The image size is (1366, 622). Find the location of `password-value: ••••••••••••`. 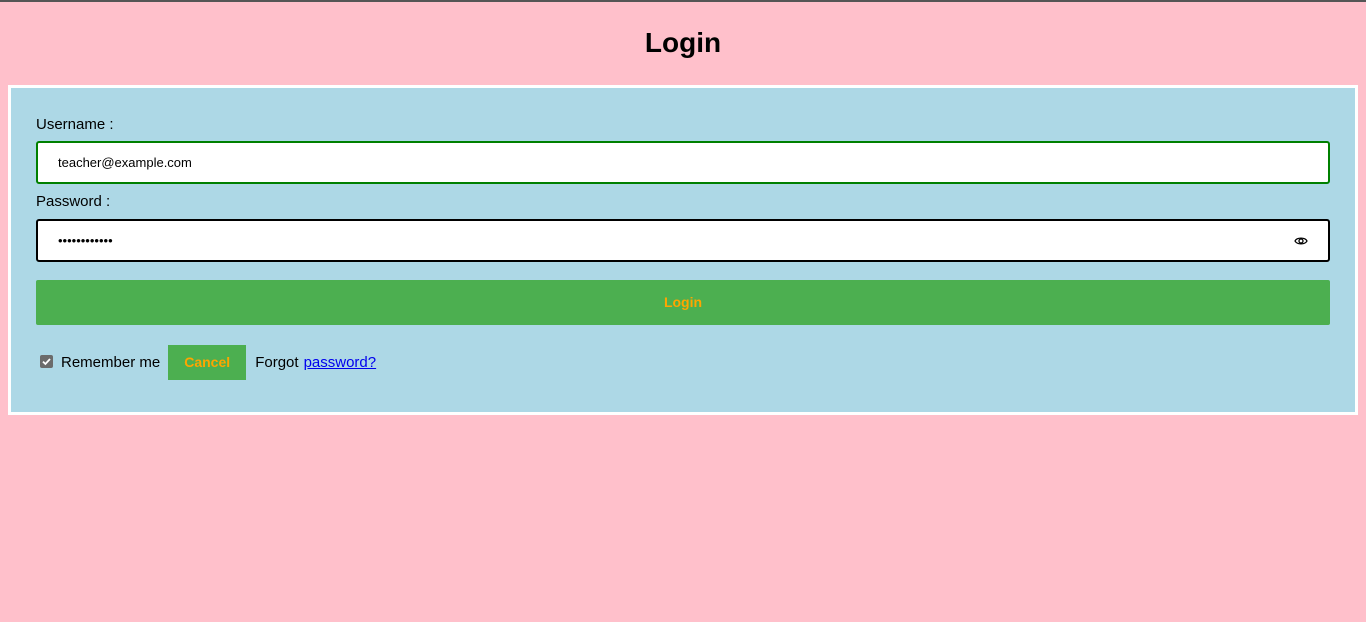

password-value: •••••••••••• is located at coordinates (85, 240).